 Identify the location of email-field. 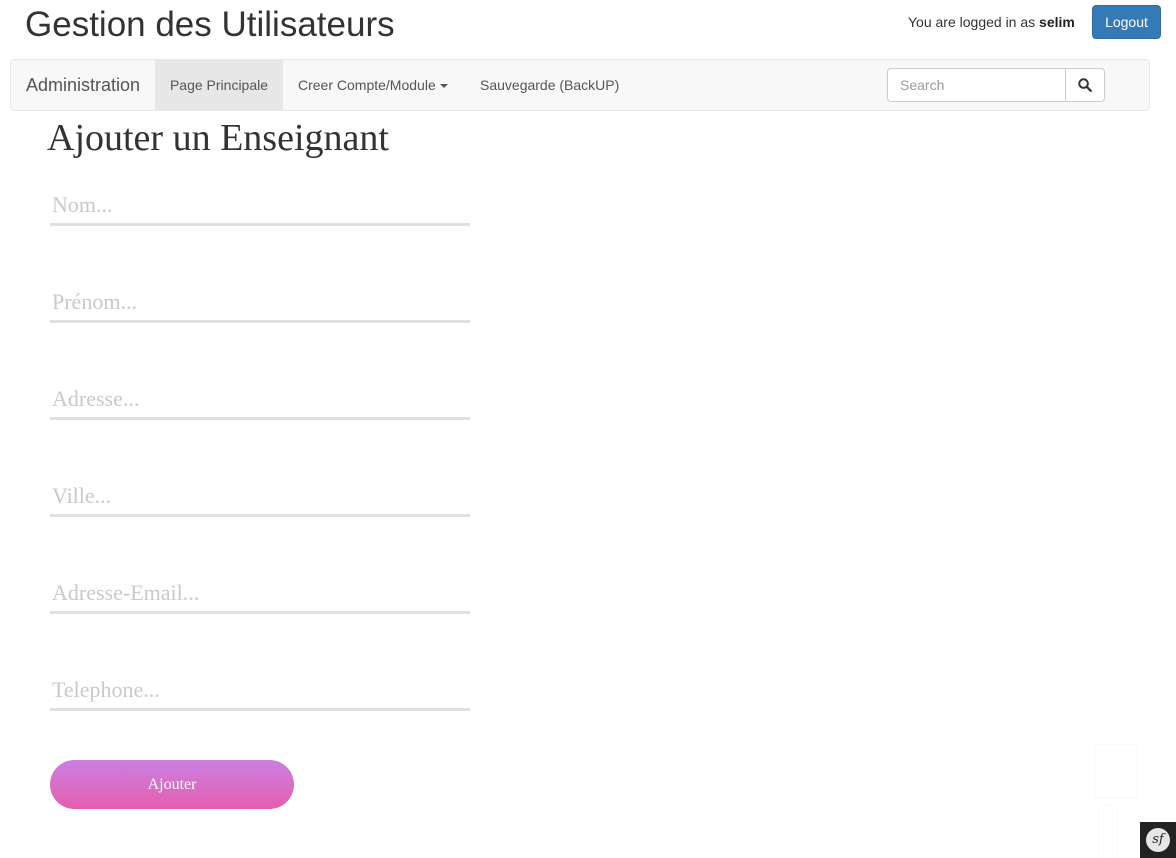
(260, 594).